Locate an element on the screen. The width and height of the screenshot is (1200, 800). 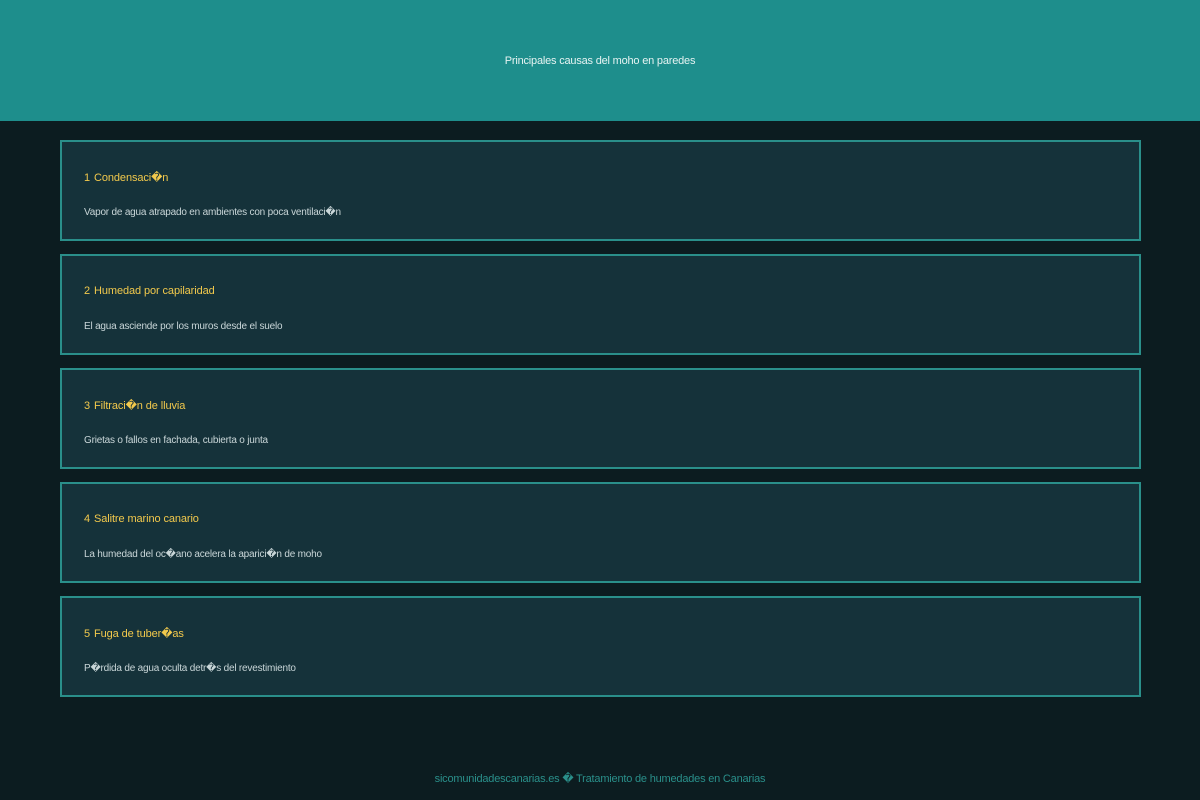
page-title: Principales causas del moho en paredes is located at coordinates (600, 60).